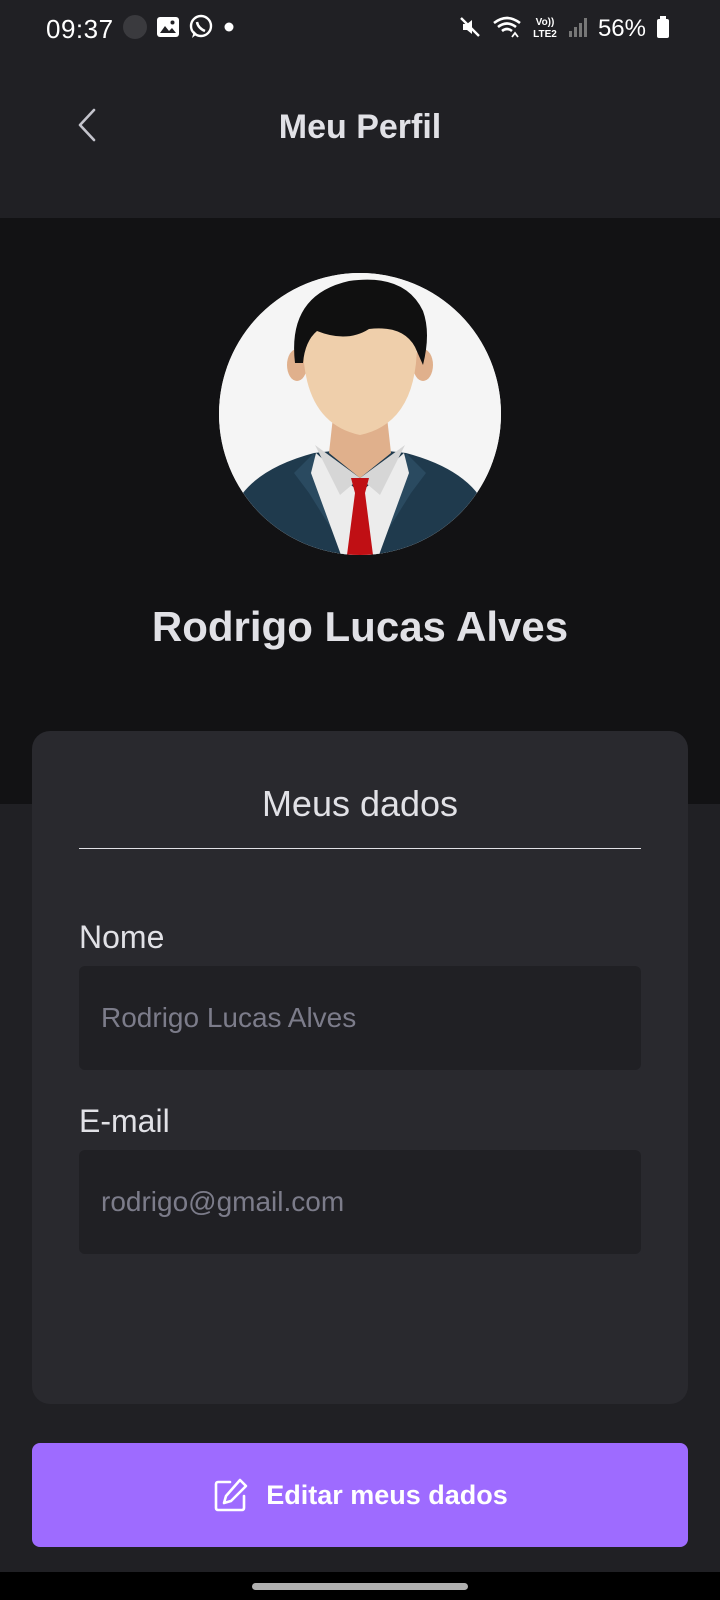  Describe the element at coordinates (360, 127) in the screenshot. I see `page-title: Meu Perfil` at that location.